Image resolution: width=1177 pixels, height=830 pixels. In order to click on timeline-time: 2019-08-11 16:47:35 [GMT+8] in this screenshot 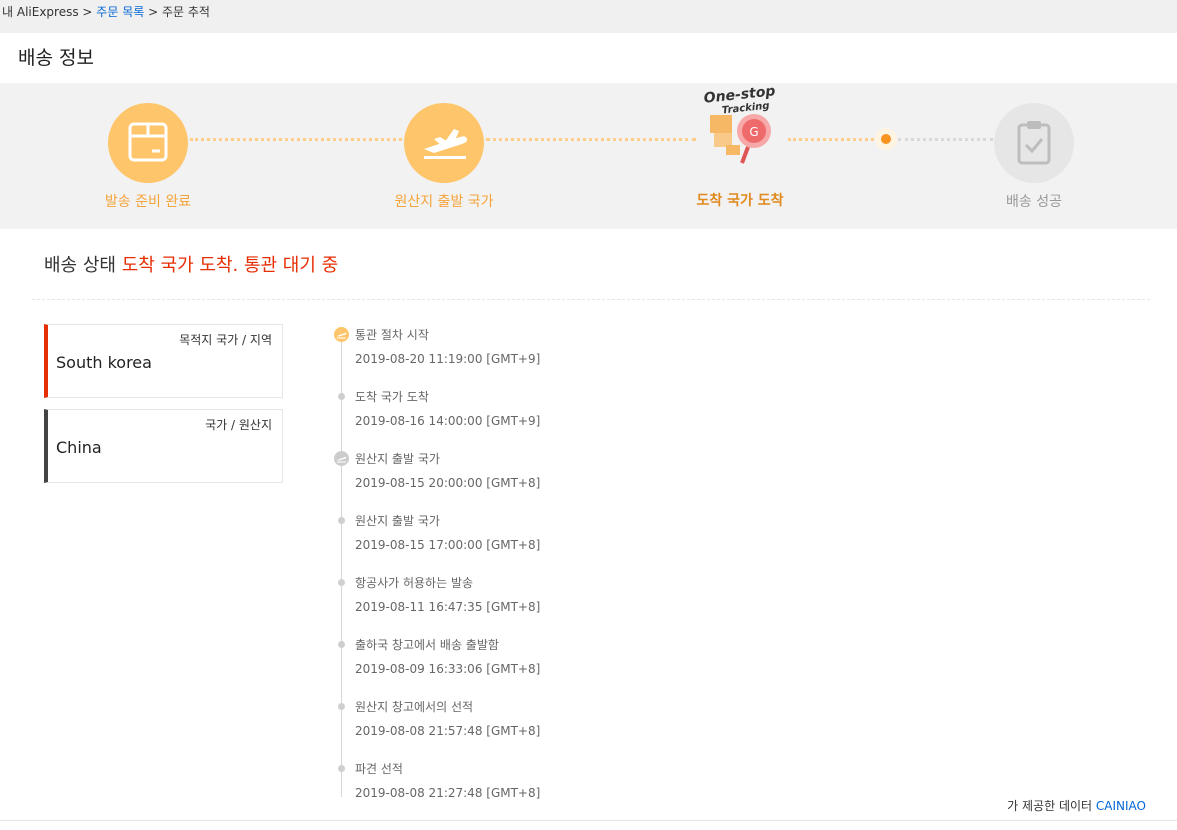, I will do `click(448, 607)`.